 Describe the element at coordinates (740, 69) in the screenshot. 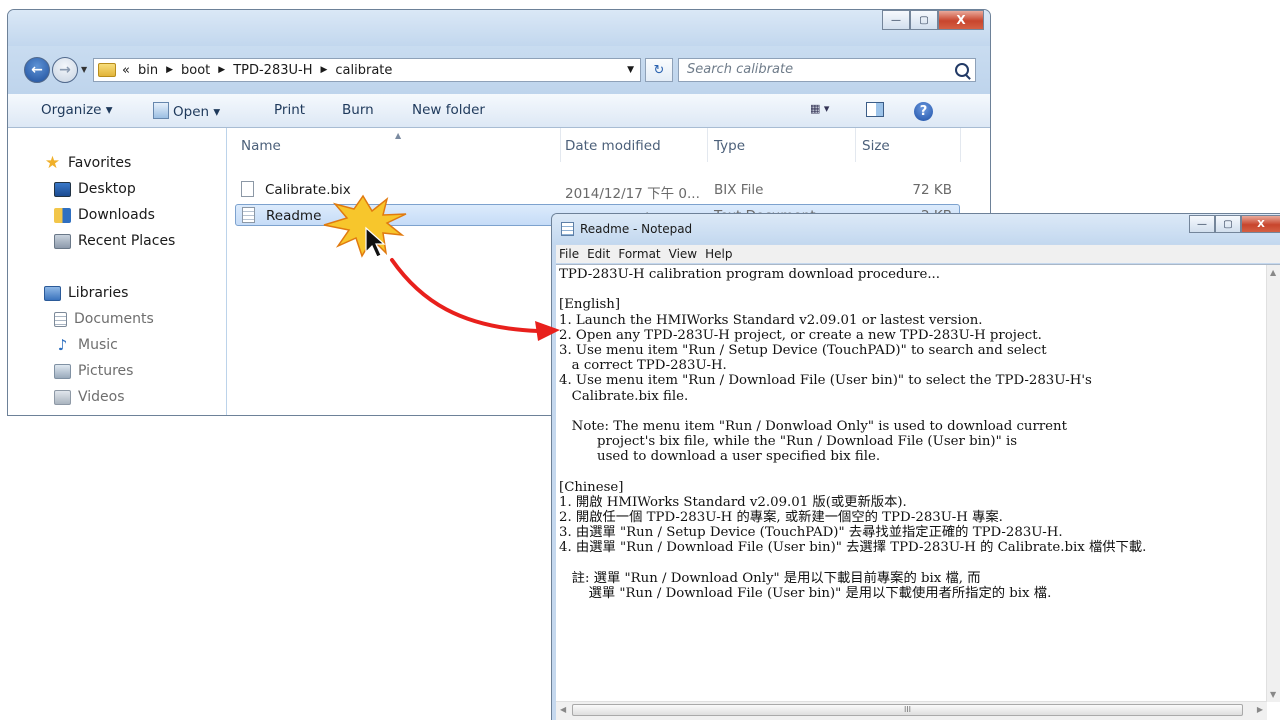

I see `search-placeholder: Search calibrate` at that location.